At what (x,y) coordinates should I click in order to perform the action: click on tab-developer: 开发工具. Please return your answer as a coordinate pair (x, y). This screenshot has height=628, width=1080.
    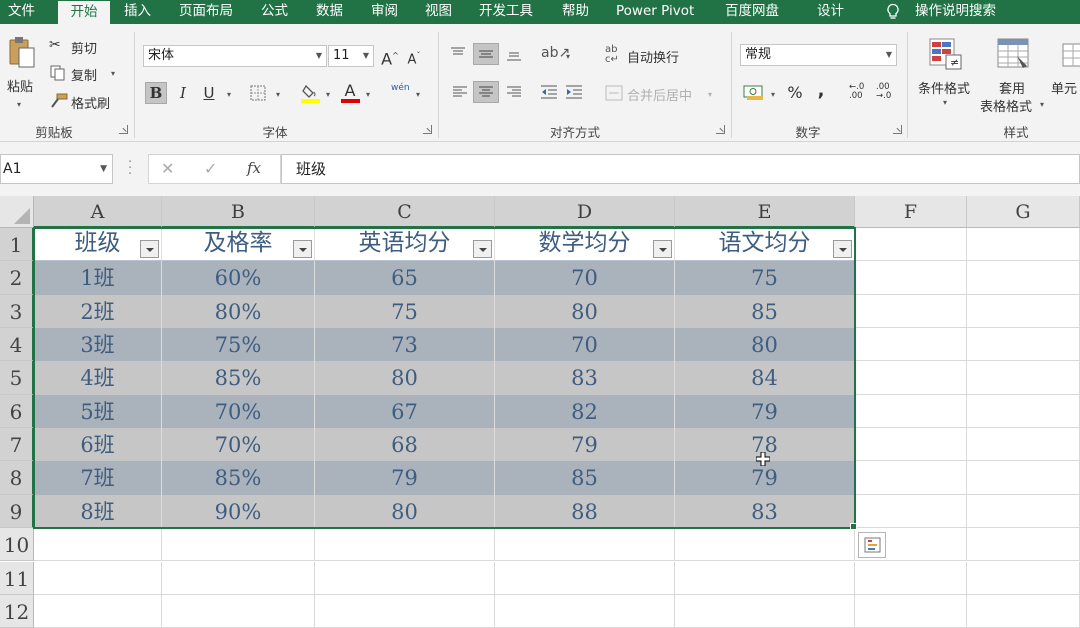
    Looking at the image, I should click on (506, 12).